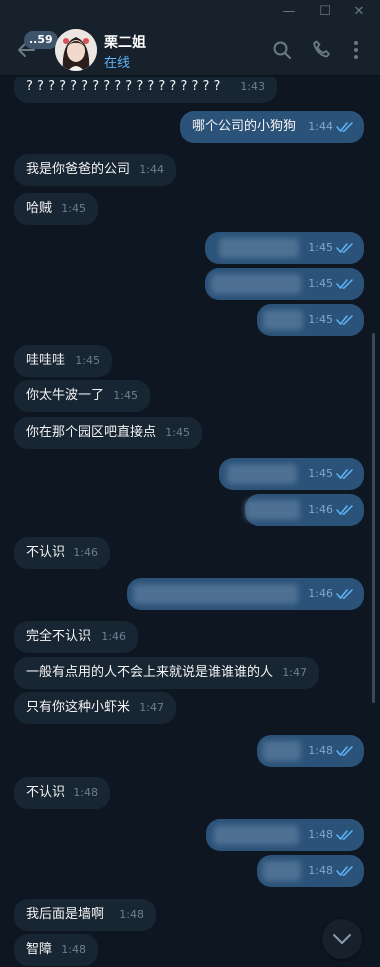 This screenshot has height=967, width=380. What do you see at coordinates (62, 793) in the screenshot?
I see `message-incoming: 不认识 1:48` at bounding box center [62, 793].